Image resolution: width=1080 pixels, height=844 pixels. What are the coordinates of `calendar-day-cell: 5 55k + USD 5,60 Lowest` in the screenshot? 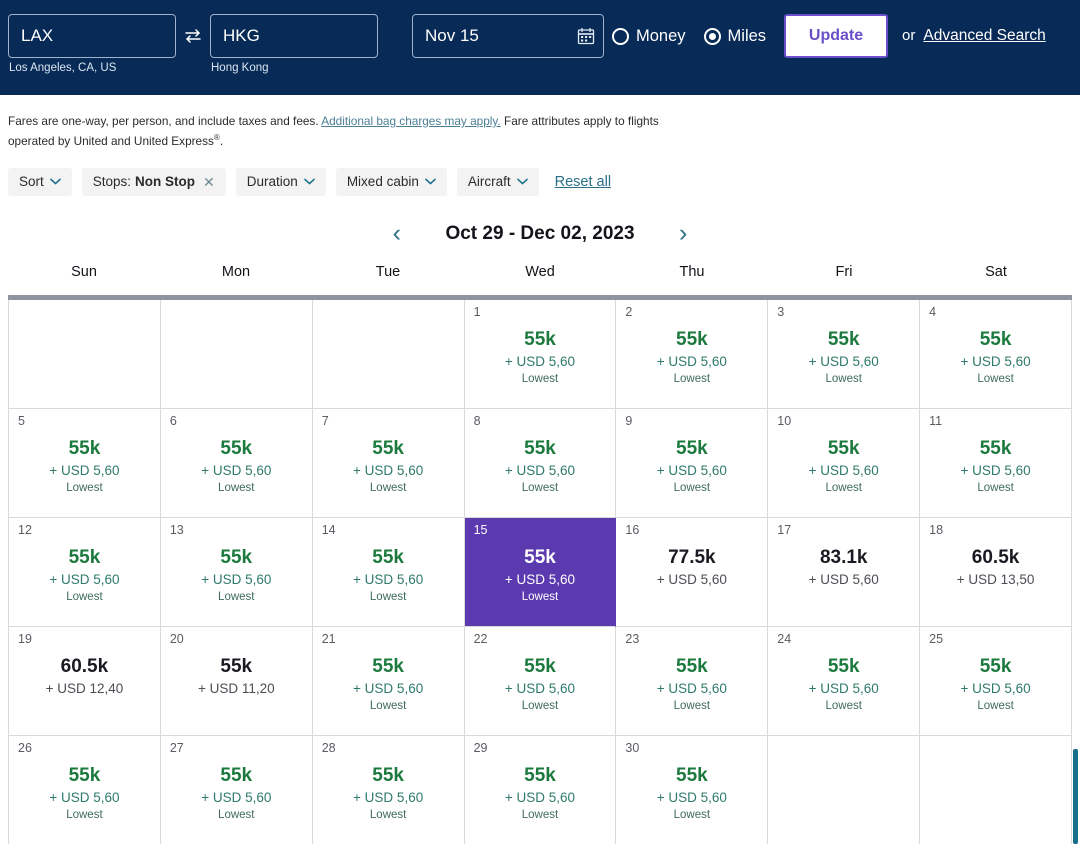 It's located at (85, 463).